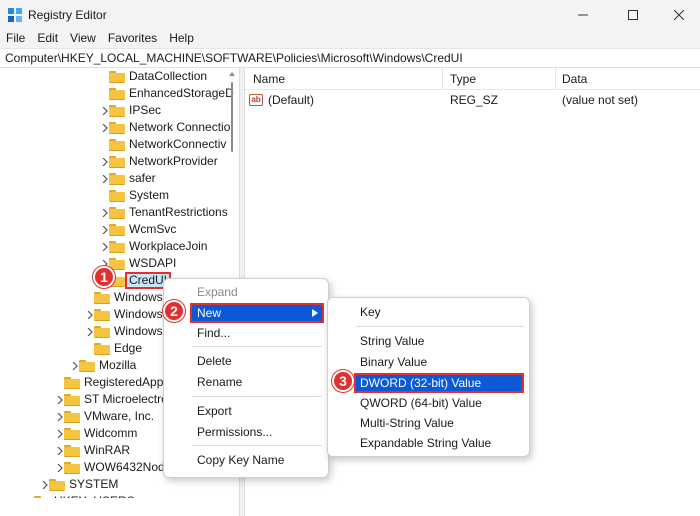 The height and width of the screenshot is (516, 700). I want to click on tree-item: NetworkProvider, so click(113, 161).